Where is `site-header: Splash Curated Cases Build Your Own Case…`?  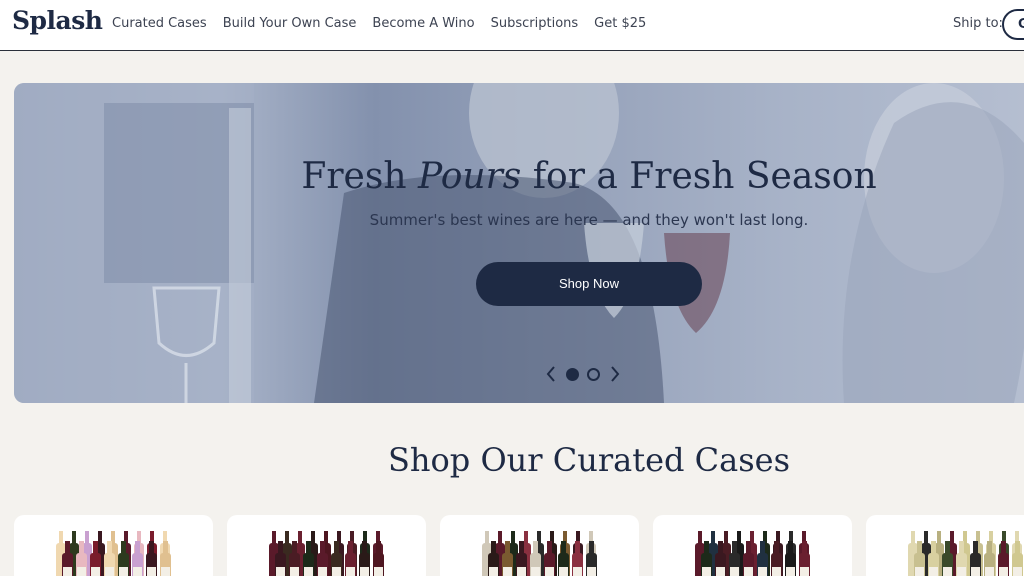 site-header: Splash Curated Cases Build Your Own Case… is located at coordinates (512, 25).